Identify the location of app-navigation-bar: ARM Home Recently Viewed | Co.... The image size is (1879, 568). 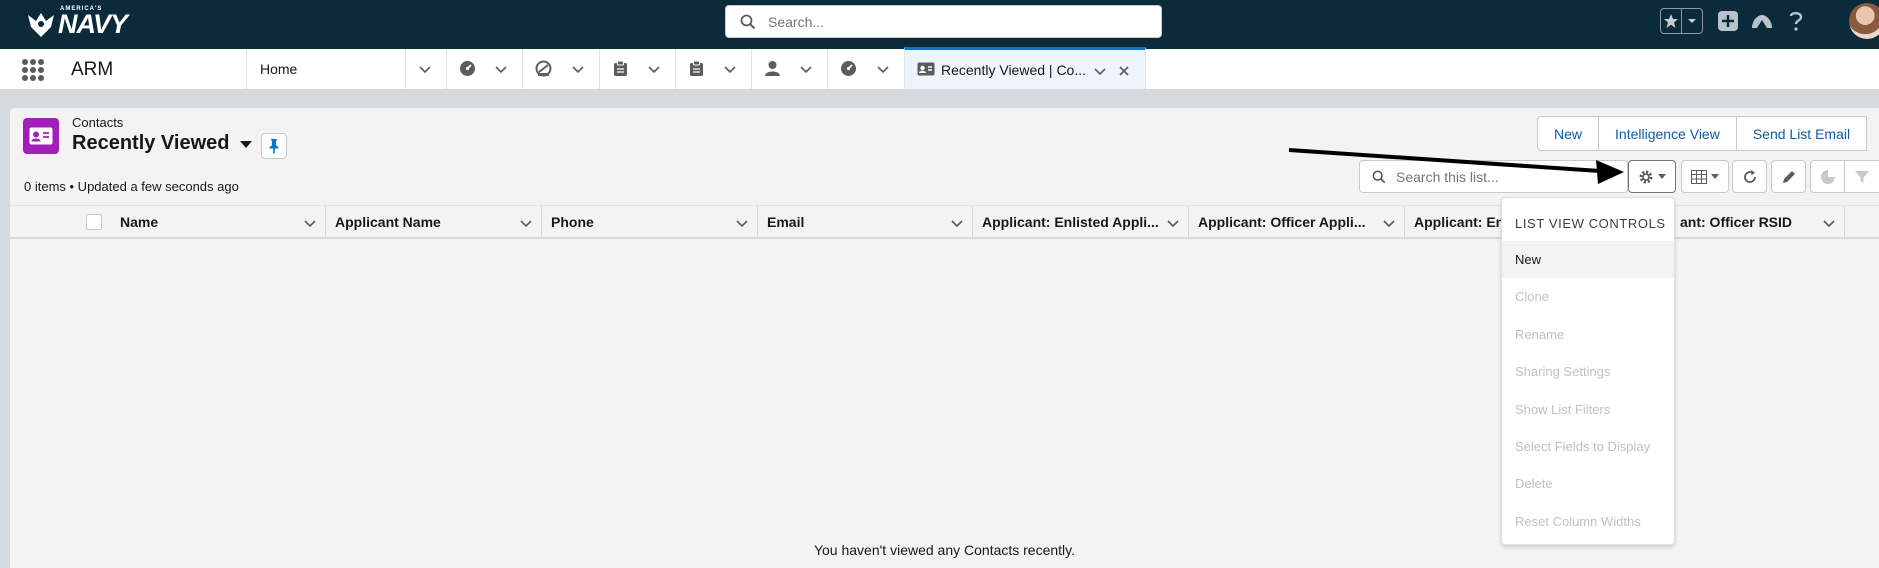
(939, 68).